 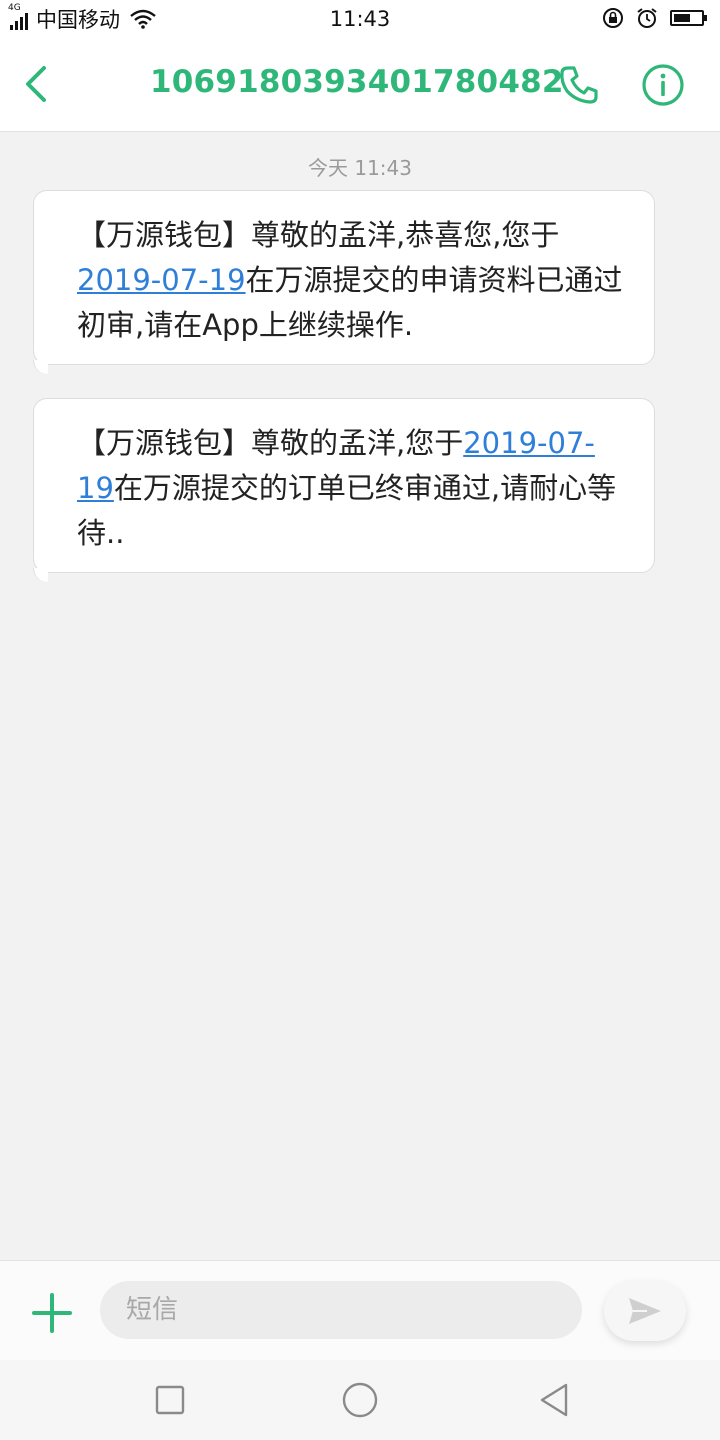 I want to click on home-button, so click(x=360, y=1400).